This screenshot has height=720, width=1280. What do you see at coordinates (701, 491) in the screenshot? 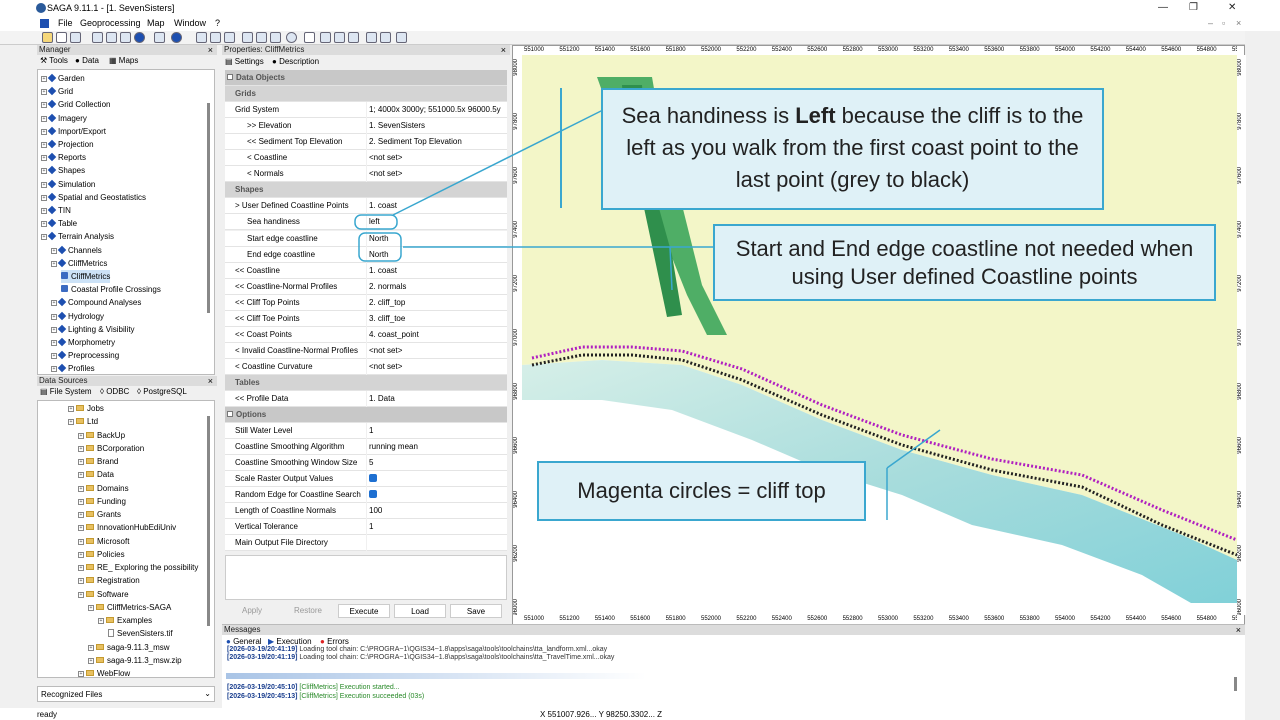
I see `magenta-callout: Magenta circles = cliff top` at bounding box center [701, 491].